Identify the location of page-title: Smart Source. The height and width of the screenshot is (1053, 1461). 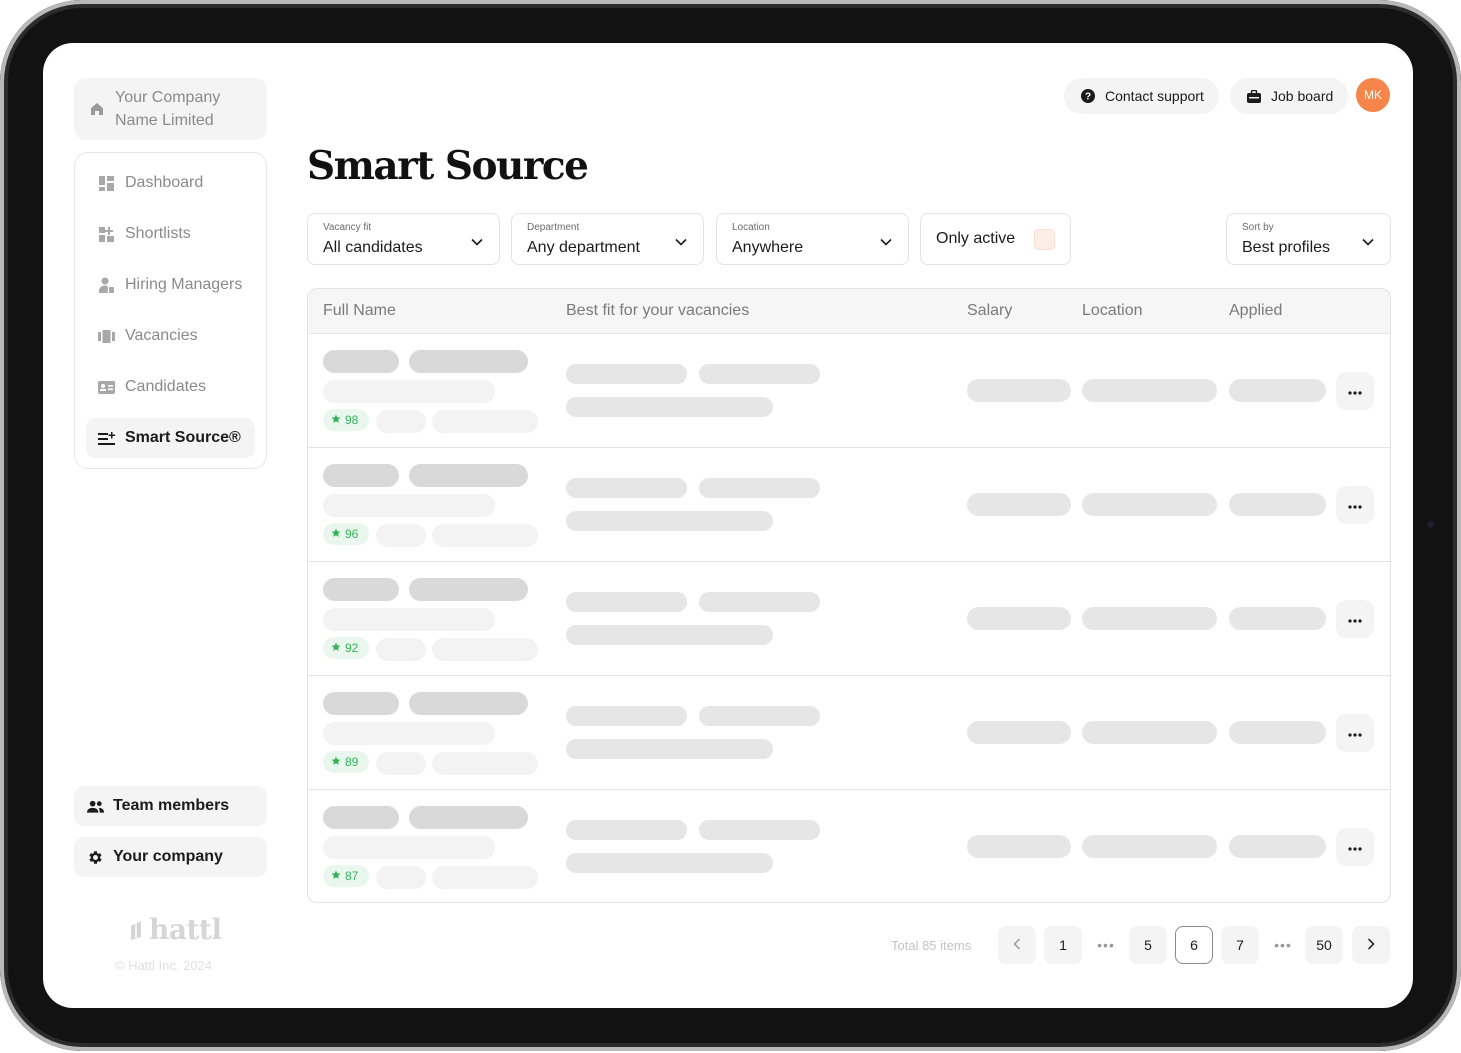
(448, 166).